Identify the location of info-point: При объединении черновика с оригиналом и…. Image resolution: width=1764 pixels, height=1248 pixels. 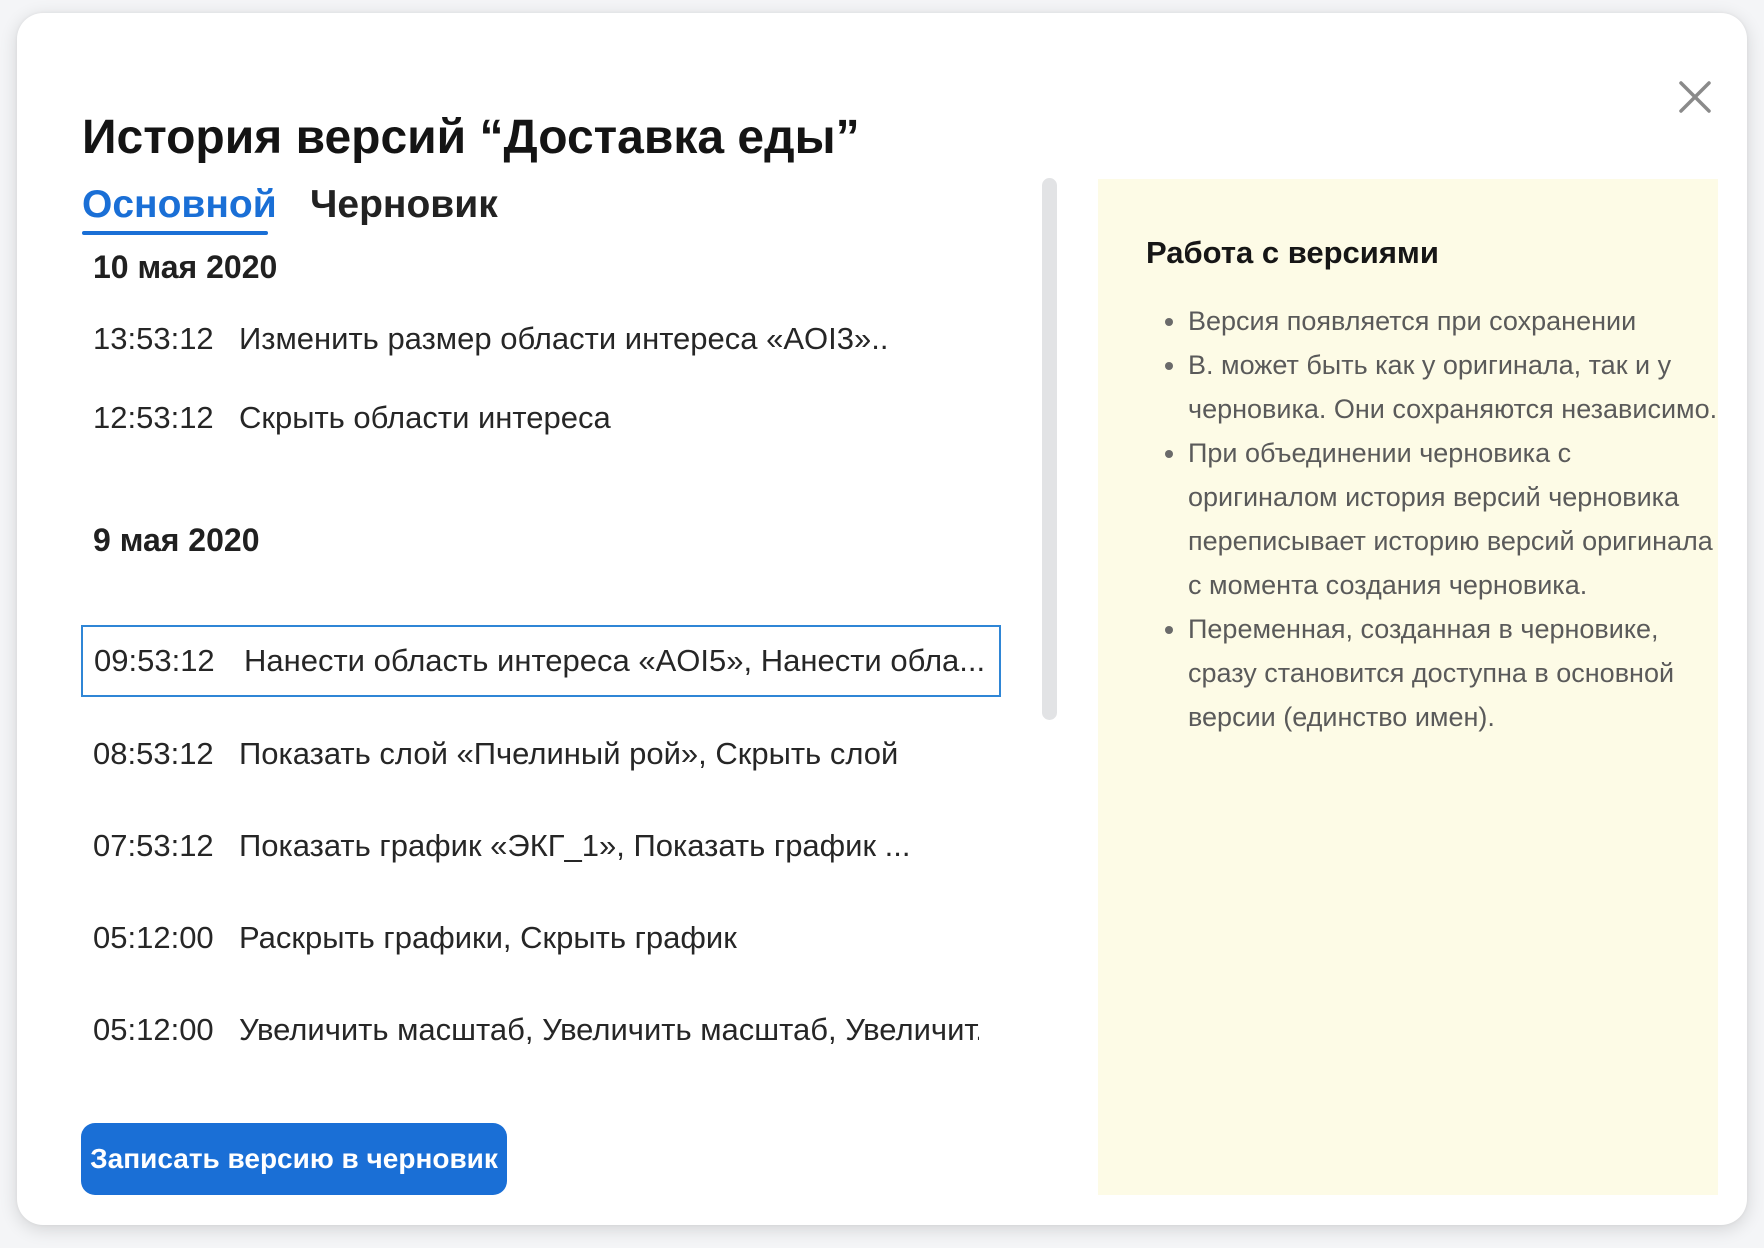
(1458, 519).